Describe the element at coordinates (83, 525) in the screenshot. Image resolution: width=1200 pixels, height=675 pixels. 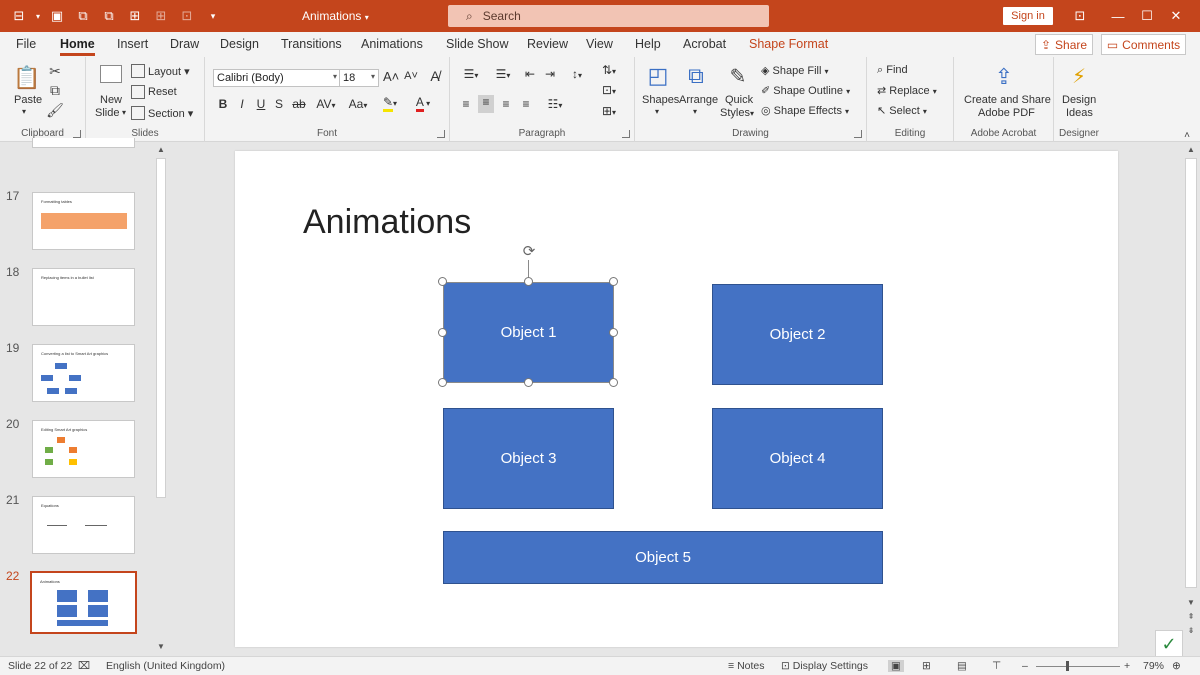
I see `slide-thumbnail: Equations` at that location.